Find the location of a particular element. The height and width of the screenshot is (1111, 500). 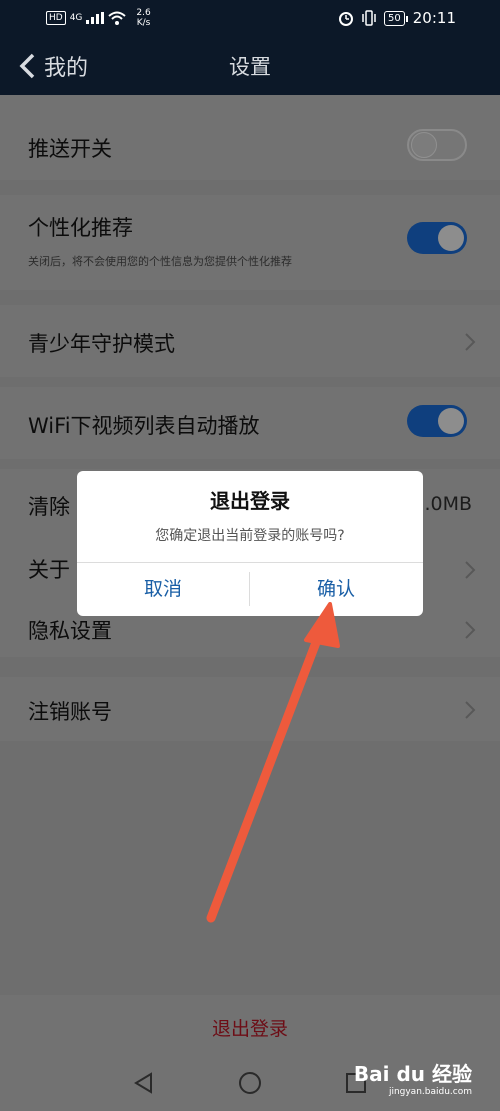

setting-teen-protection-mode: 青少年守护模式 is located at coordinates (250, 341).